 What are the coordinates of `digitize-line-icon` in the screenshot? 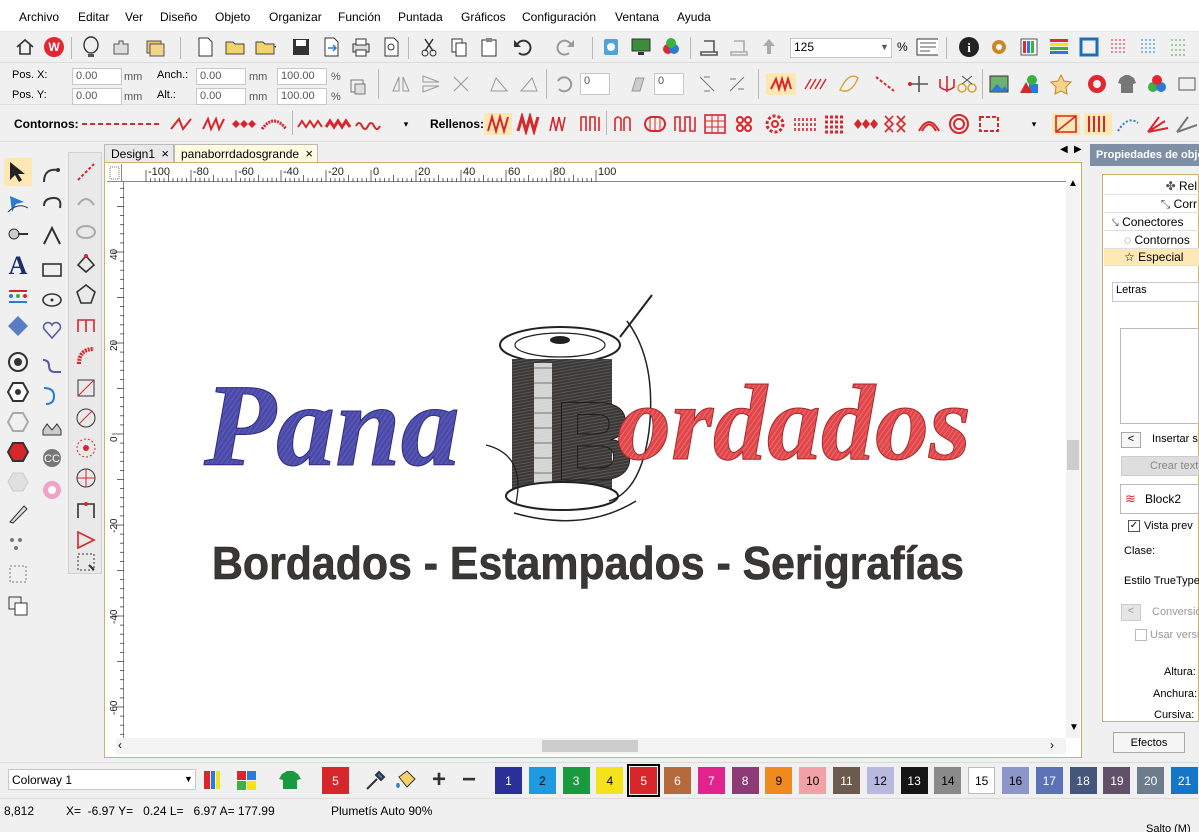 It's located at (86, 172).